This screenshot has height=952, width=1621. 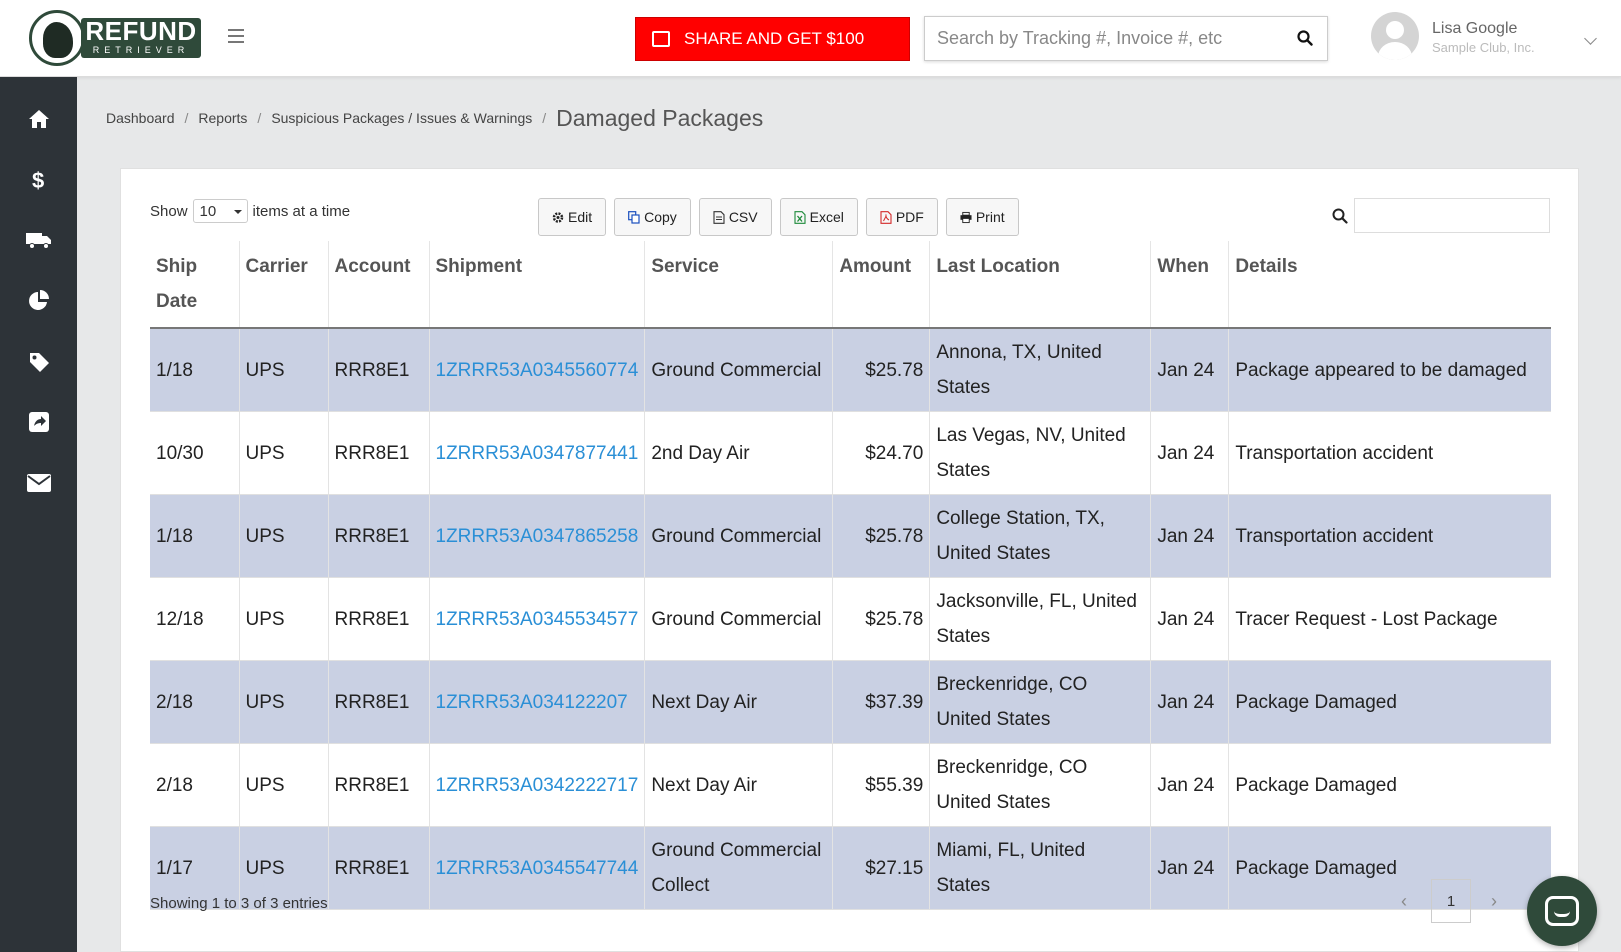 I want to click on cell-last-location: Miami, FL, United States, so click(x=1040, y=868).